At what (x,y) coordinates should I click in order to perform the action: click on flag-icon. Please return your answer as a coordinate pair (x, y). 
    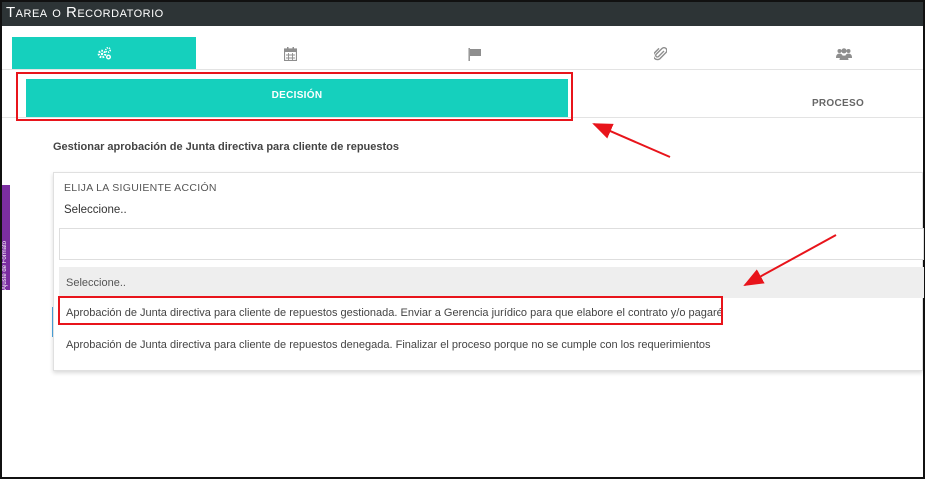
    Looking at the image, I should click on (474, 54).